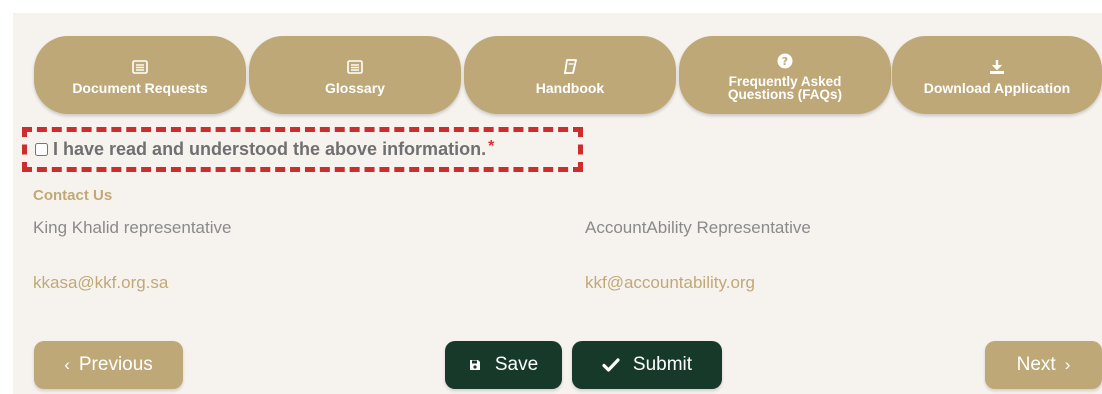 The image size is (1102, 394). I want to click on document-list-icon, so click(140, 67).